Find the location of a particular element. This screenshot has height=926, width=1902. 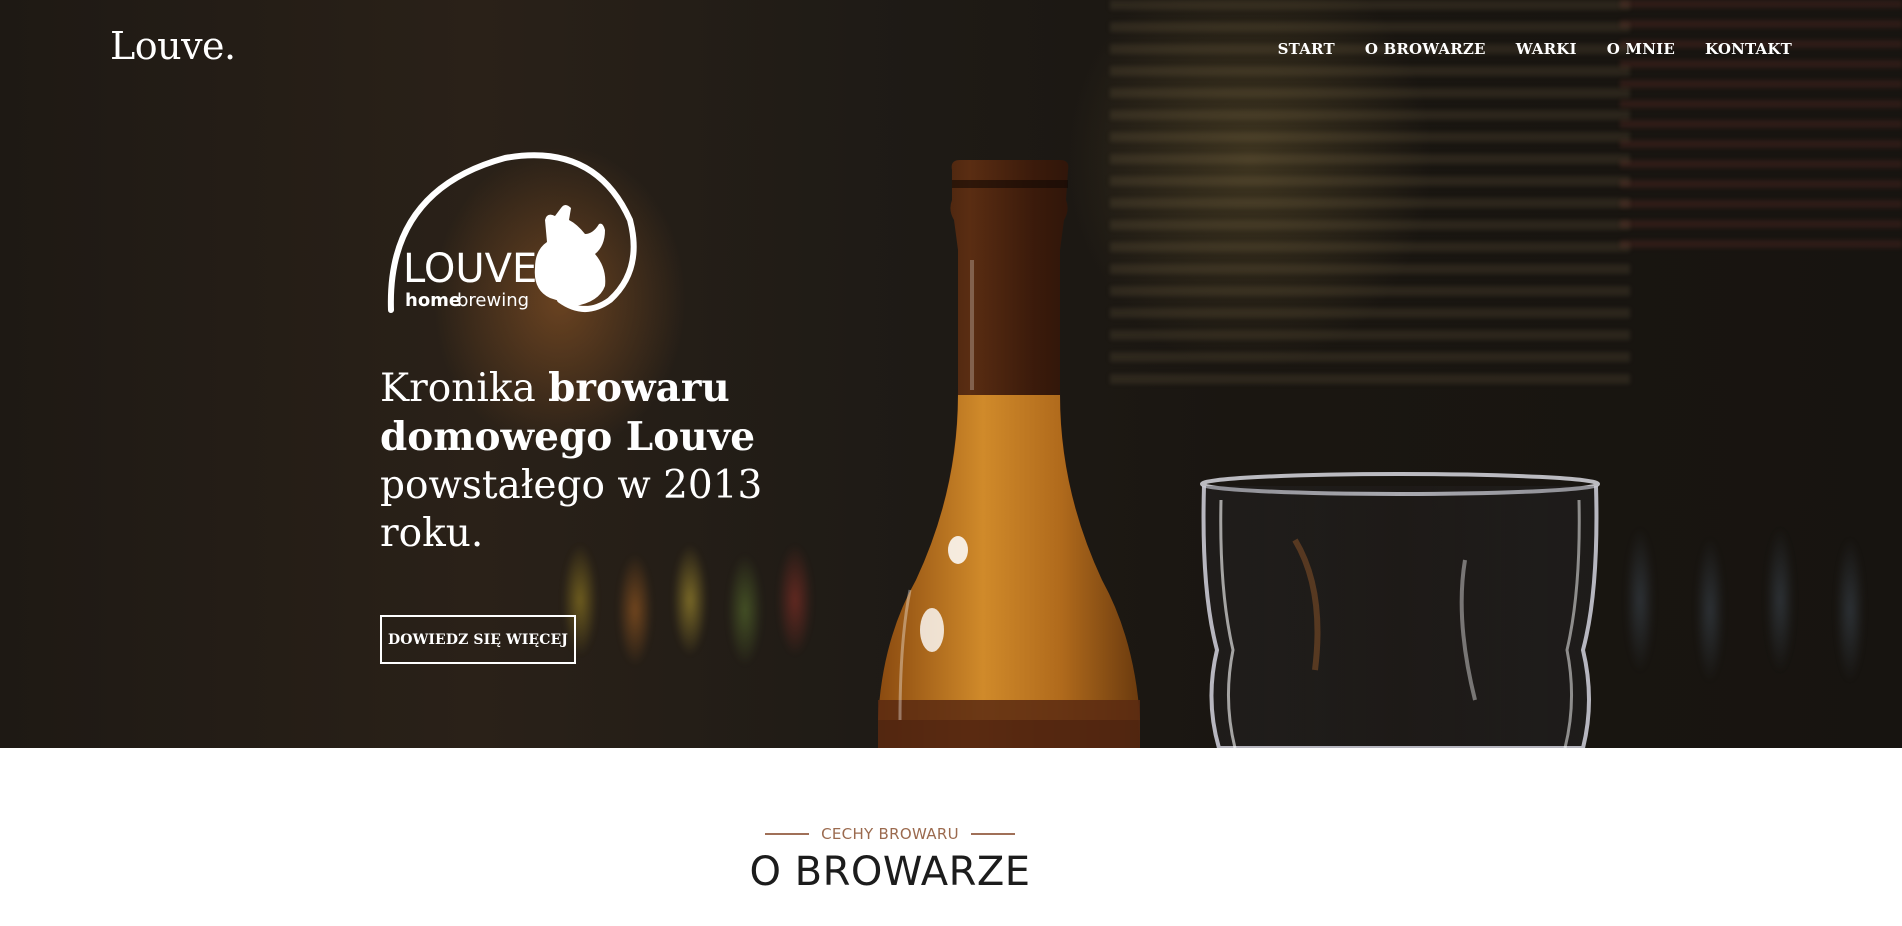

eyebrow-line-left is located at coordinates (787, 834).